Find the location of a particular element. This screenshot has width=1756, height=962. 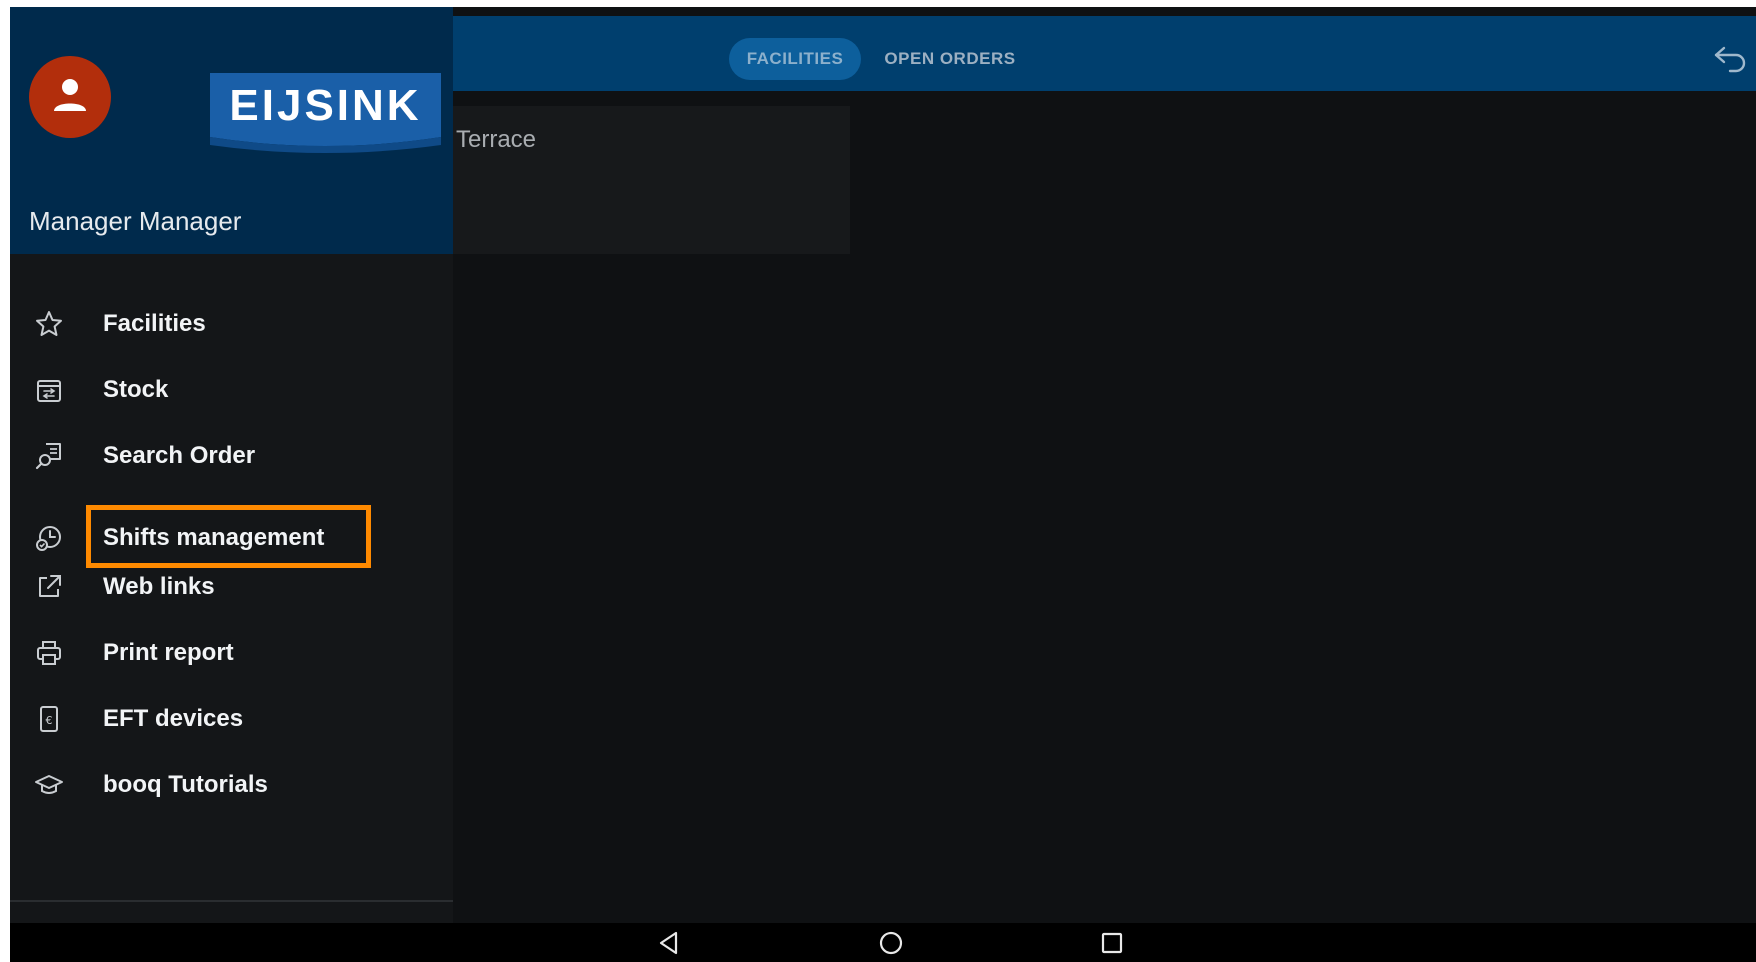

stock-box-icon is located at coordinates (49, 391).